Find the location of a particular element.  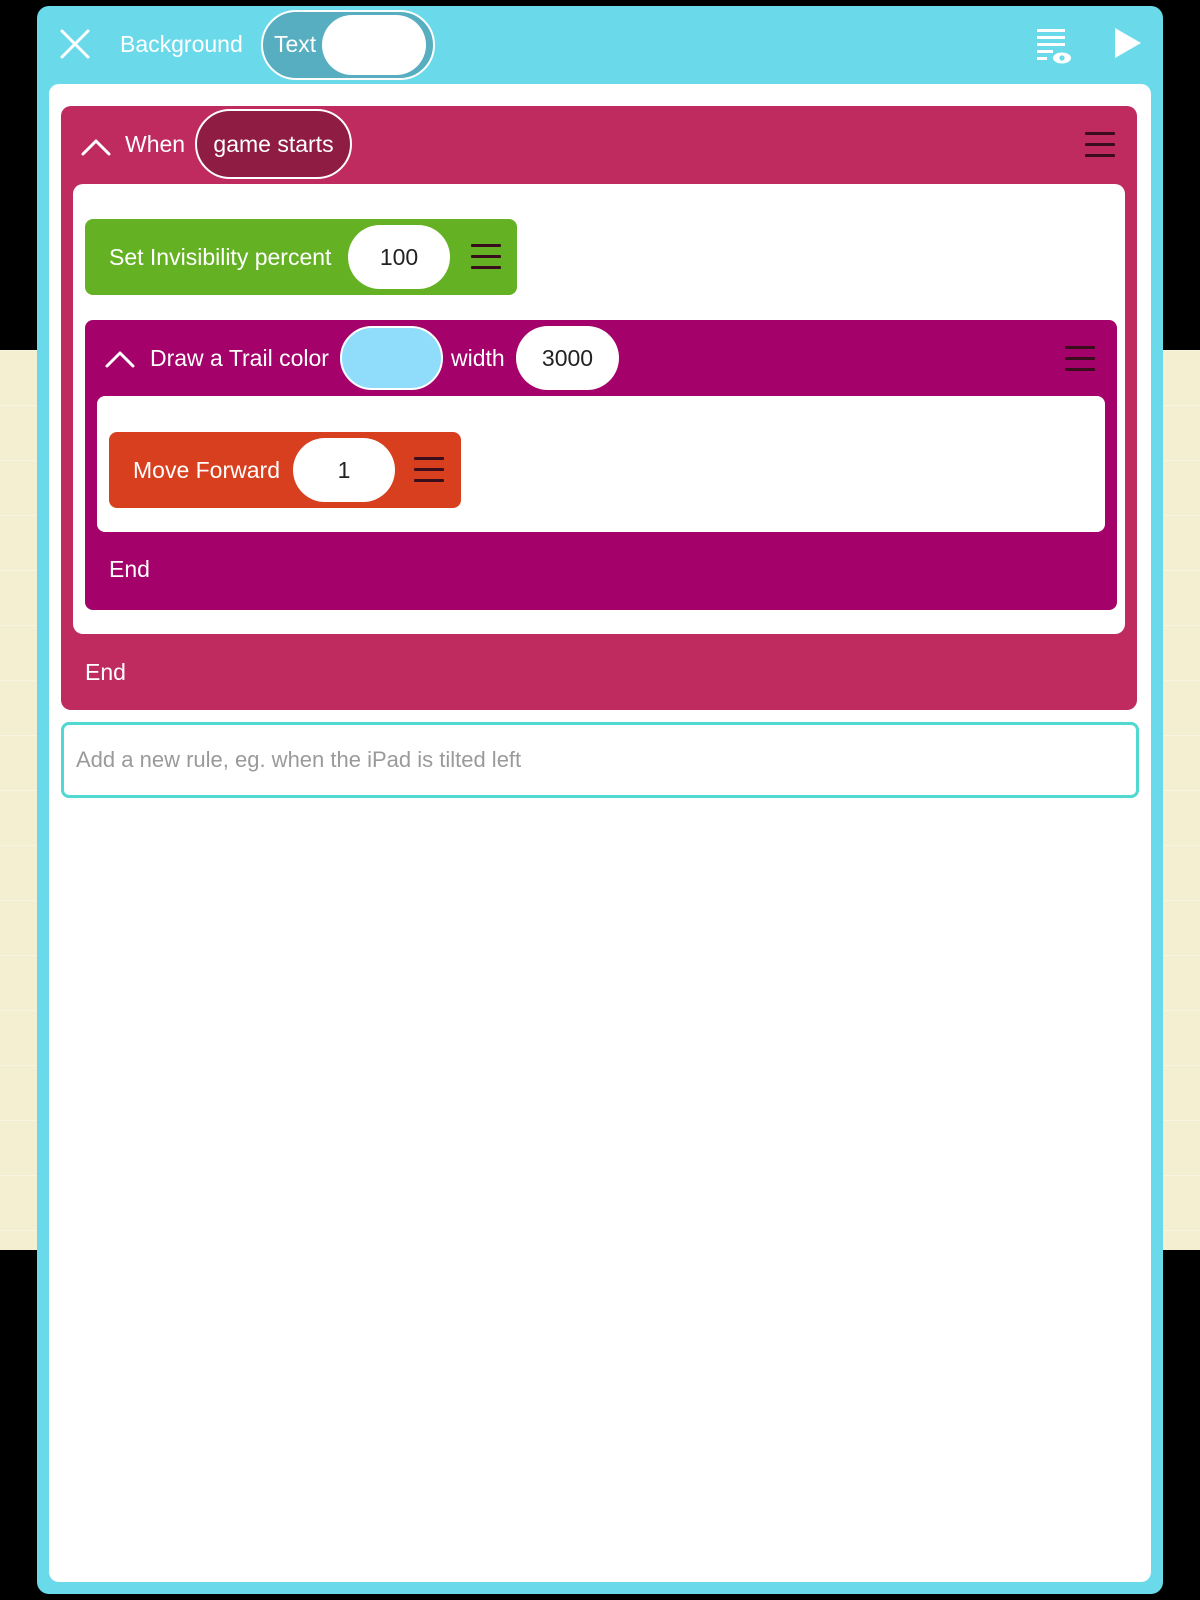

draw-trail-body: Move Forward 1 is located at coordinates (601, 464).